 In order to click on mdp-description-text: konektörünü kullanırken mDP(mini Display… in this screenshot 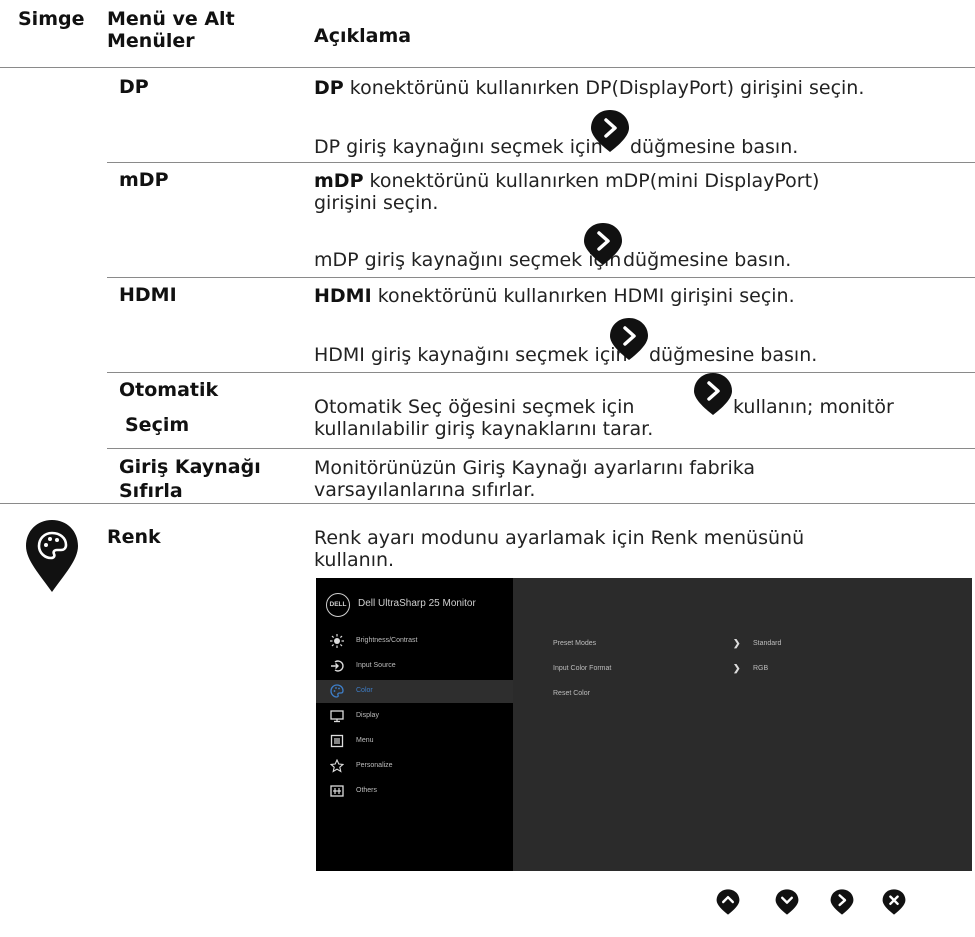, I will do `click(591, 181)`.